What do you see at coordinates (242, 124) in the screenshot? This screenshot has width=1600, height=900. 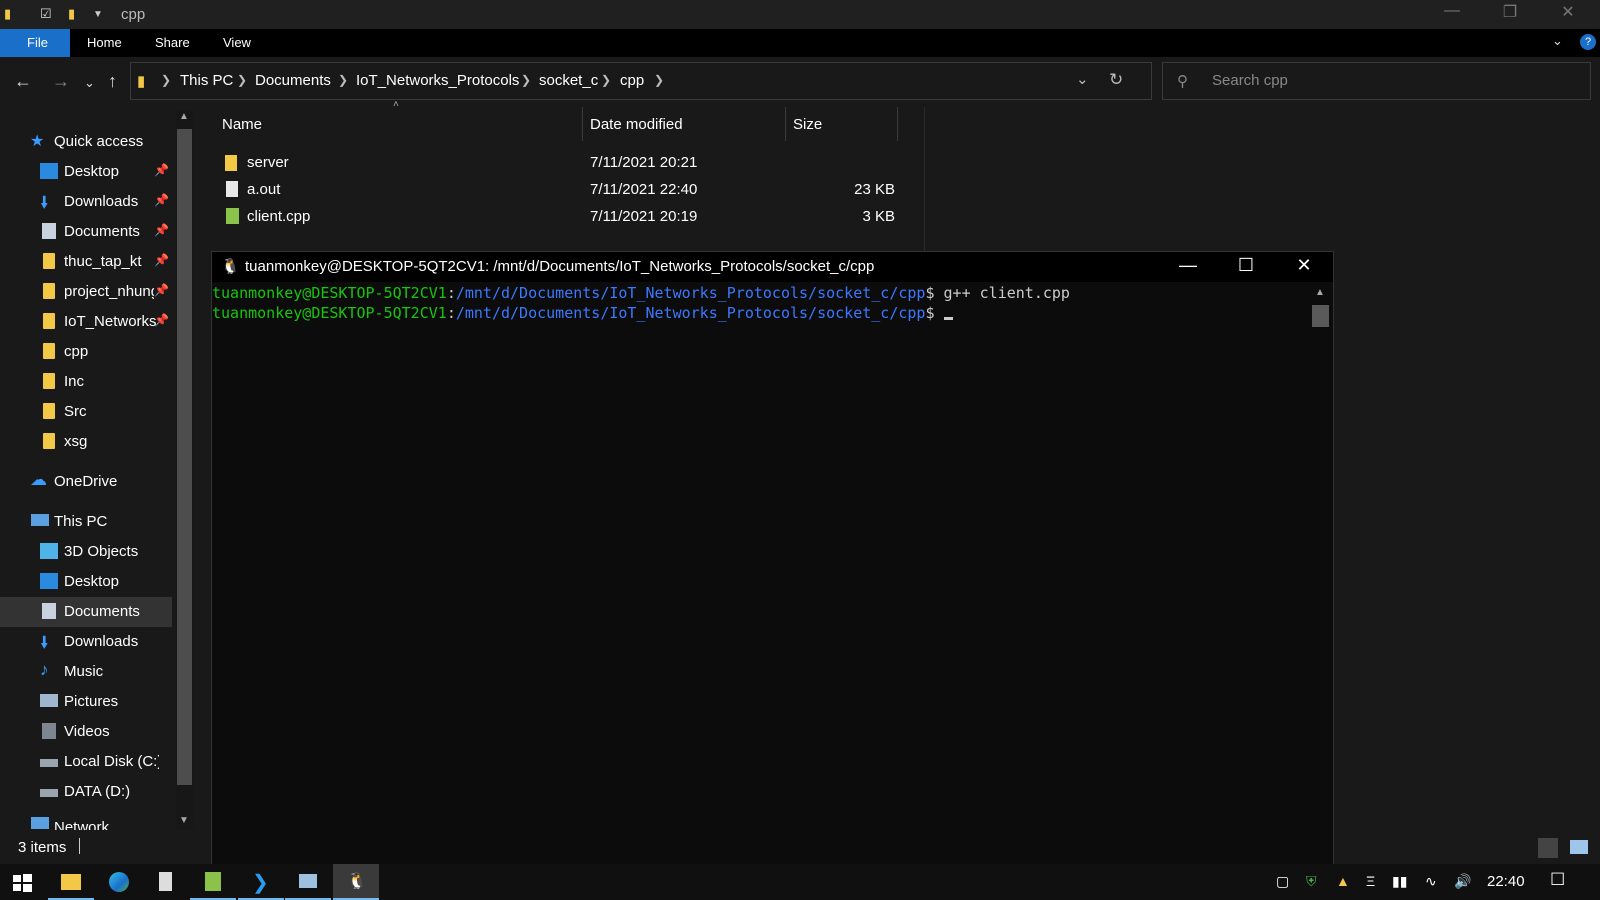 I see `column-name: Name` at bounding box center [242, 124].